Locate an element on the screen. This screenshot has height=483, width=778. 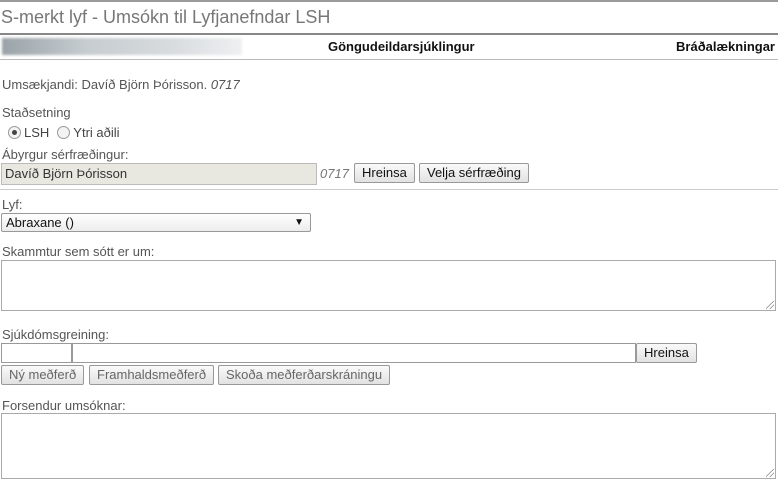
clear-specialist-button: Hreinsa is located at coordinates (384, 173).